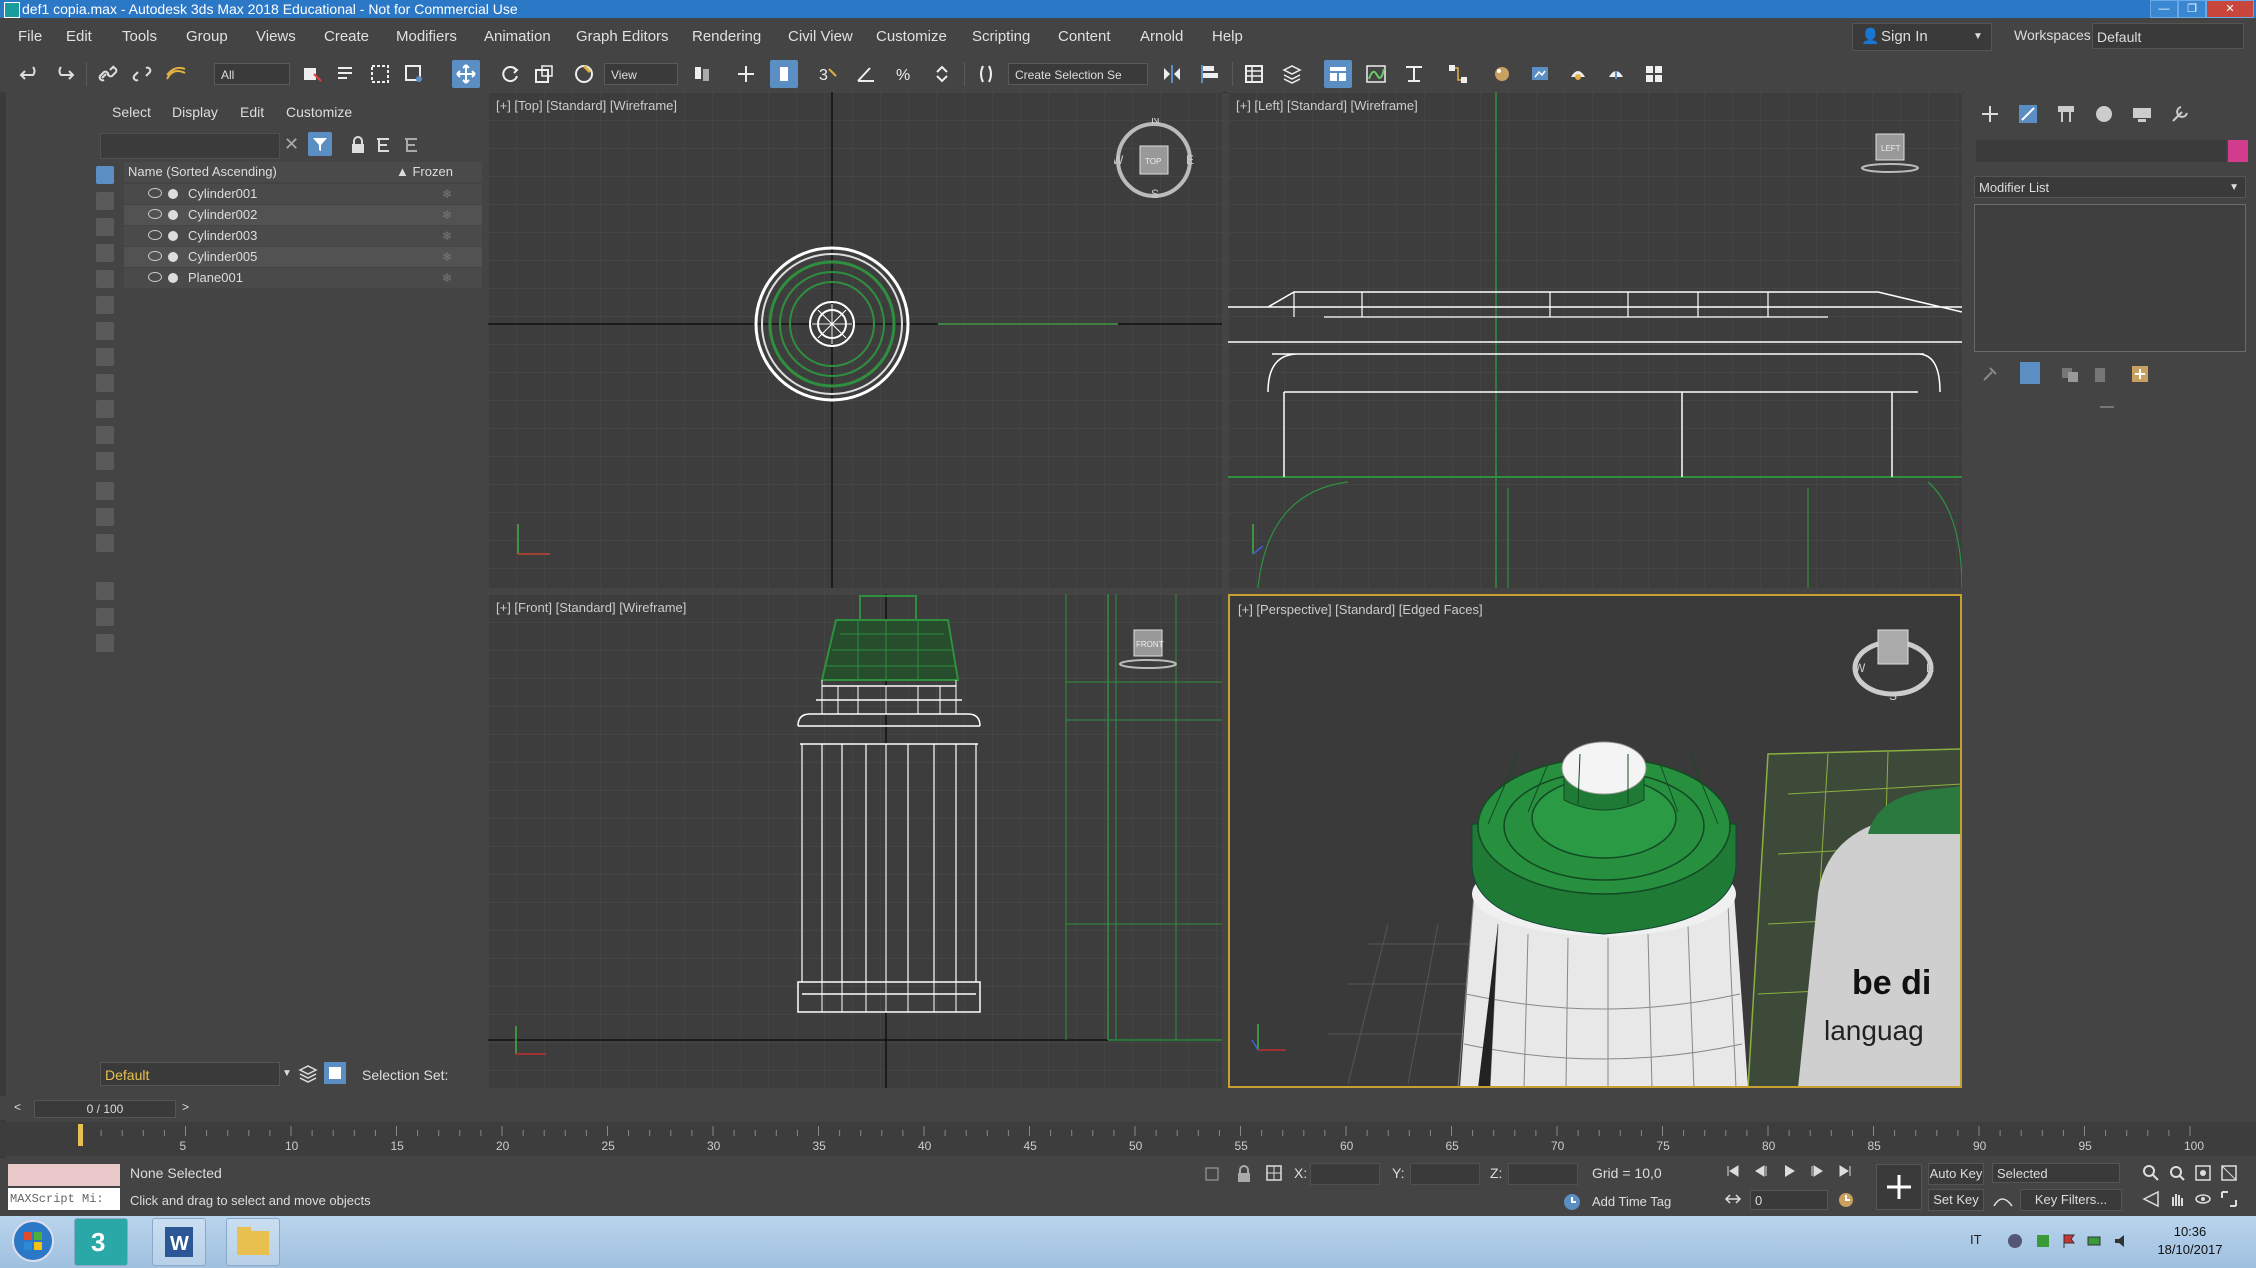 The height and width of the screenshot is (1268, 2256). I want to click on list-item: Cylinder003 ❄, so click(303, 236).